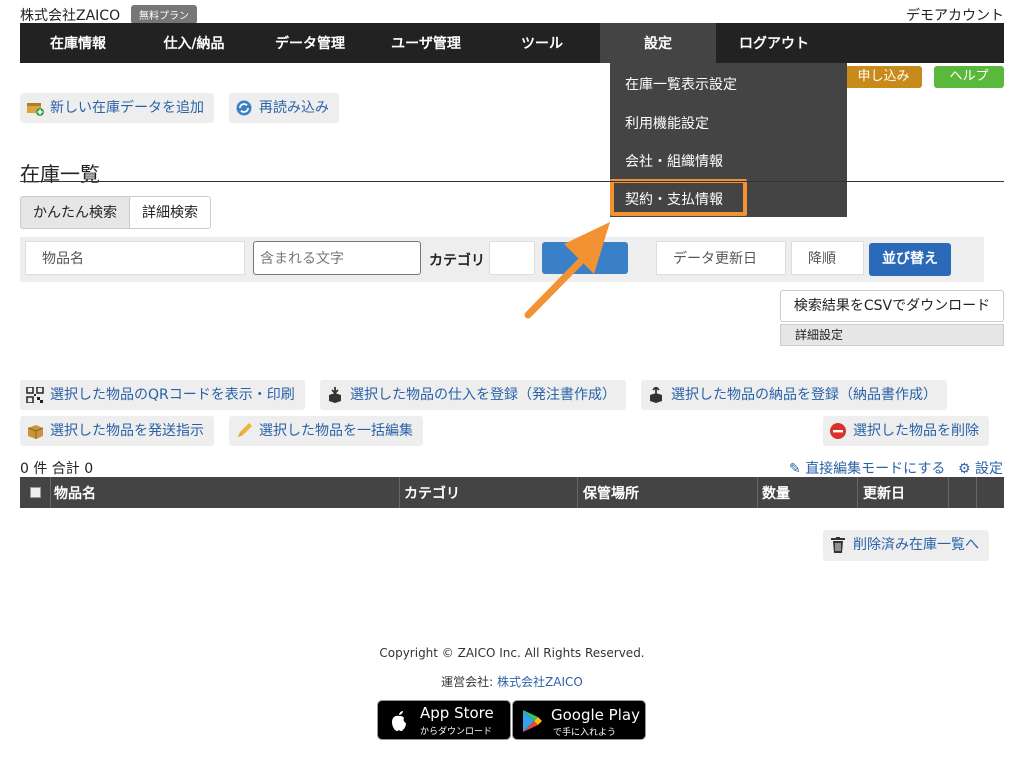  What do you see at coordinates (70, 16) in the screenshot?
I see `company-name: 株式会社ZAICO` at bounding box center [70, 16].